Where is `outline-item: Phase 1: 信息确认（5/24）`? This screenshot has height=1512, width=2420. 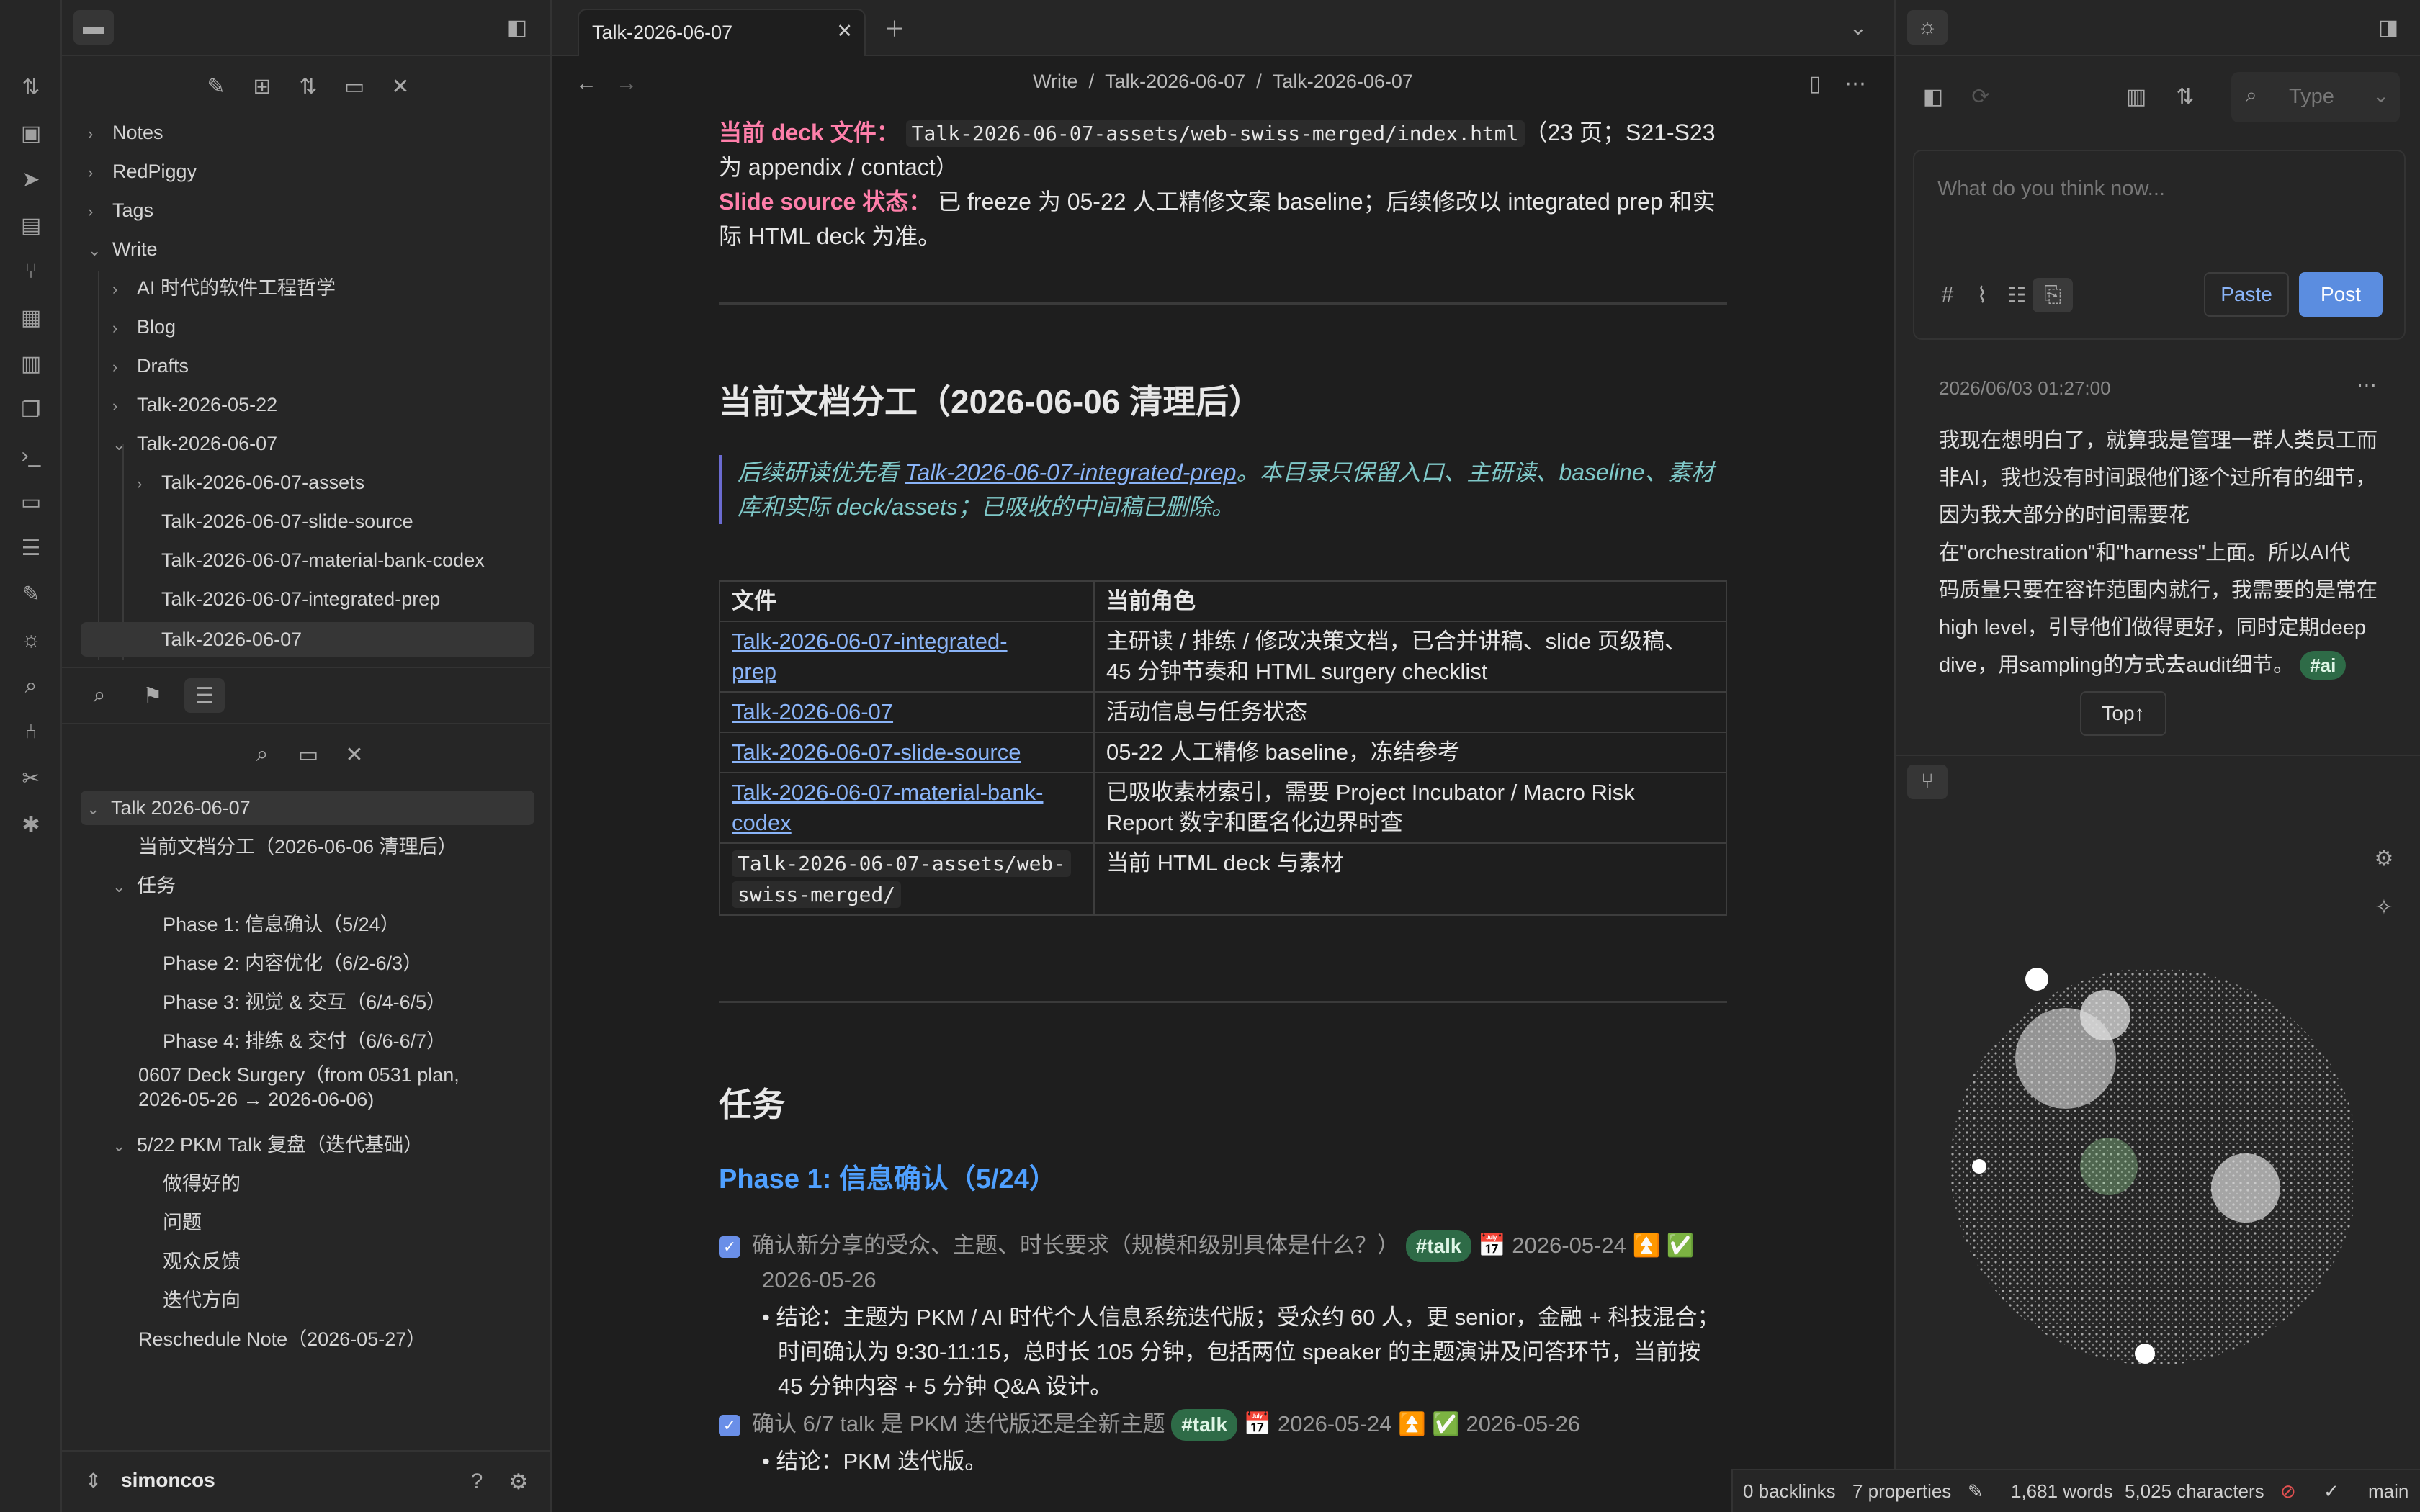 outline-item: Phase 1: 信息确认（5/24） is located at coordinates (281, 924).